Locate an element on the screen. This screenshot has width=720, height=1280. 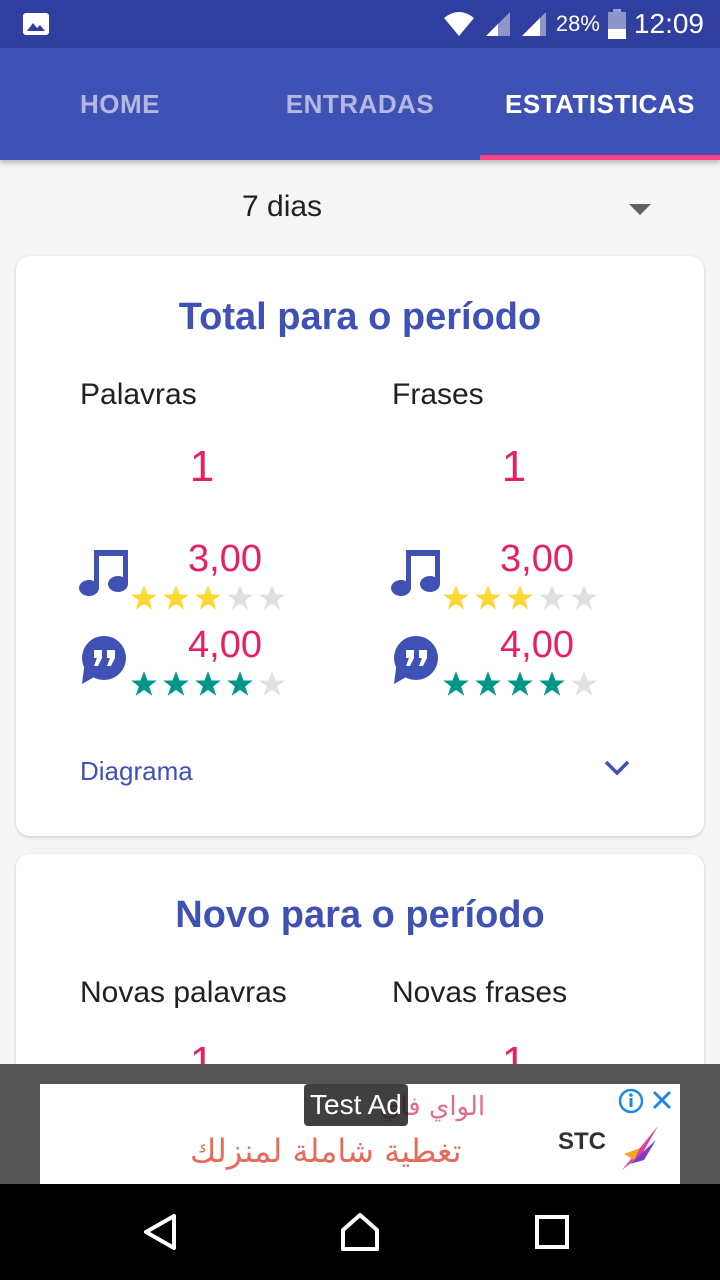
recents-icon is located at coordinates (552, 1232).